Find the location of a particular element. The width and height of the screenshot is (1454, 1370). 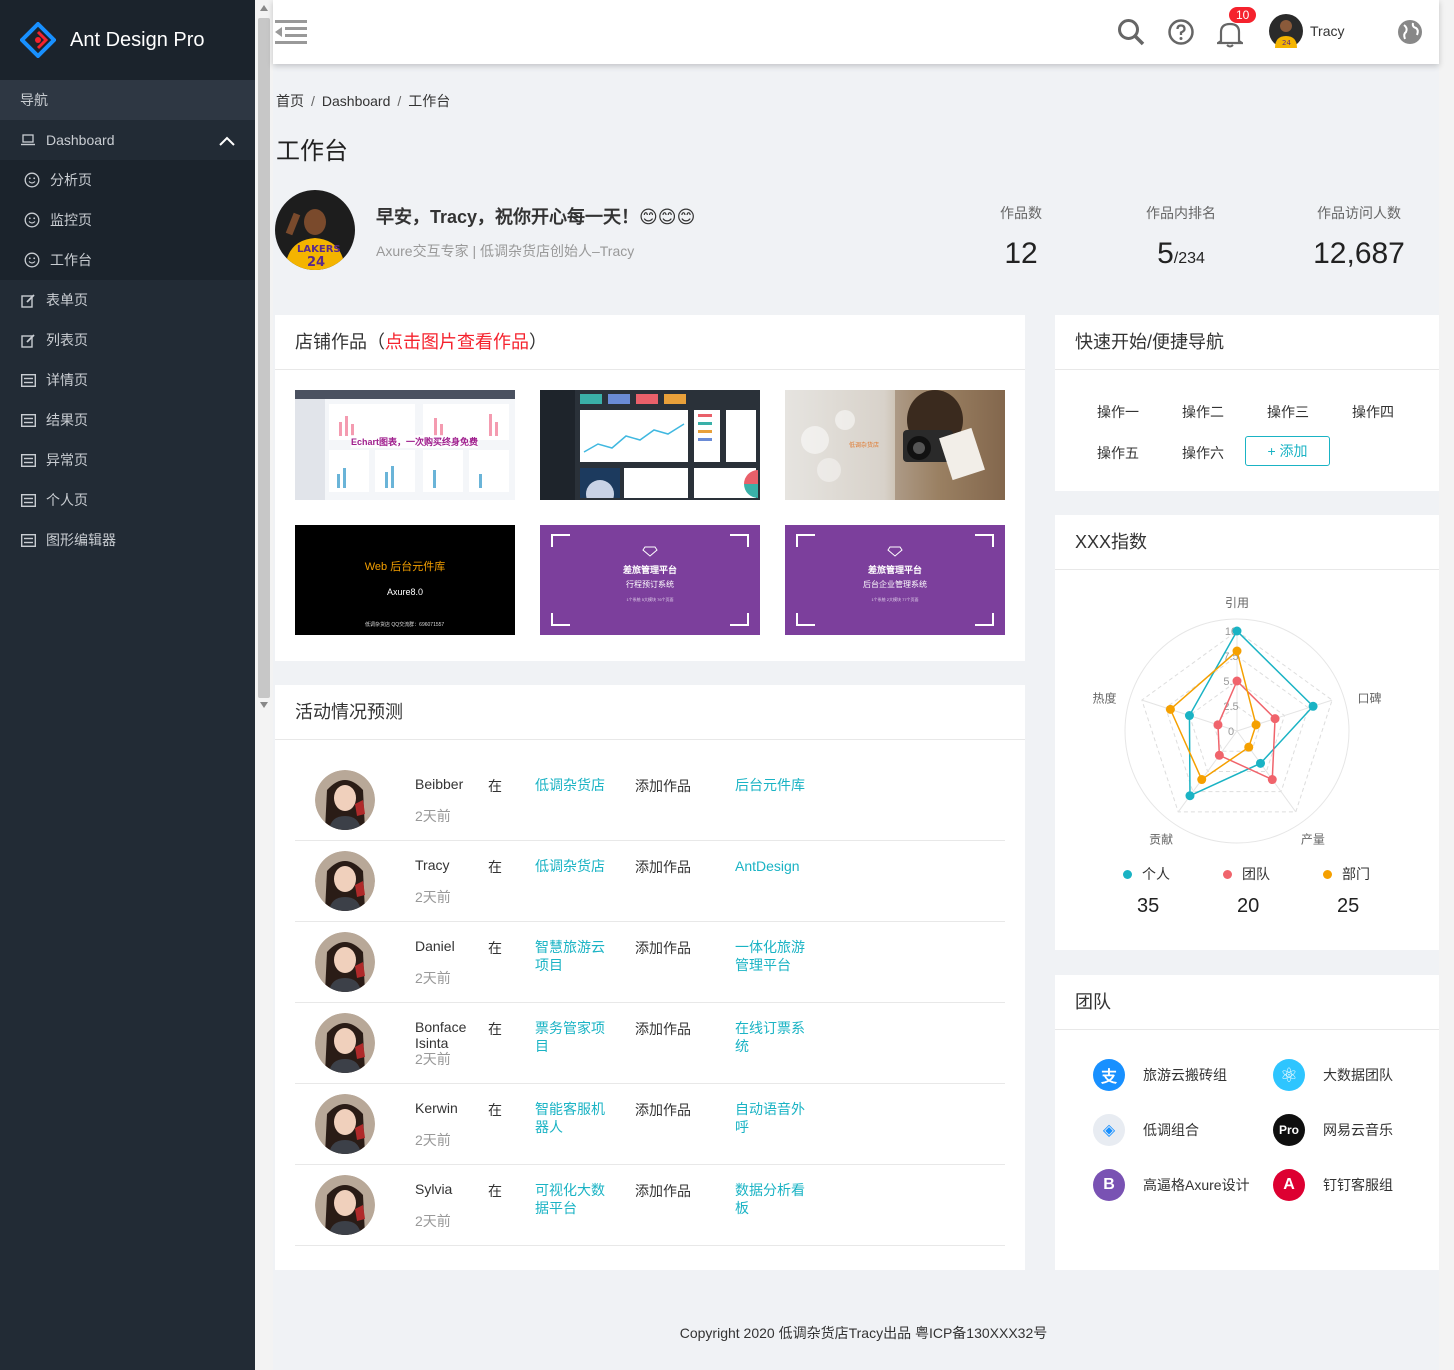

work-thumbnail: 差旅管理平台 后台企业管理系统 1个系统 2大模块 77个页面 is located at coordinates (895, 580).